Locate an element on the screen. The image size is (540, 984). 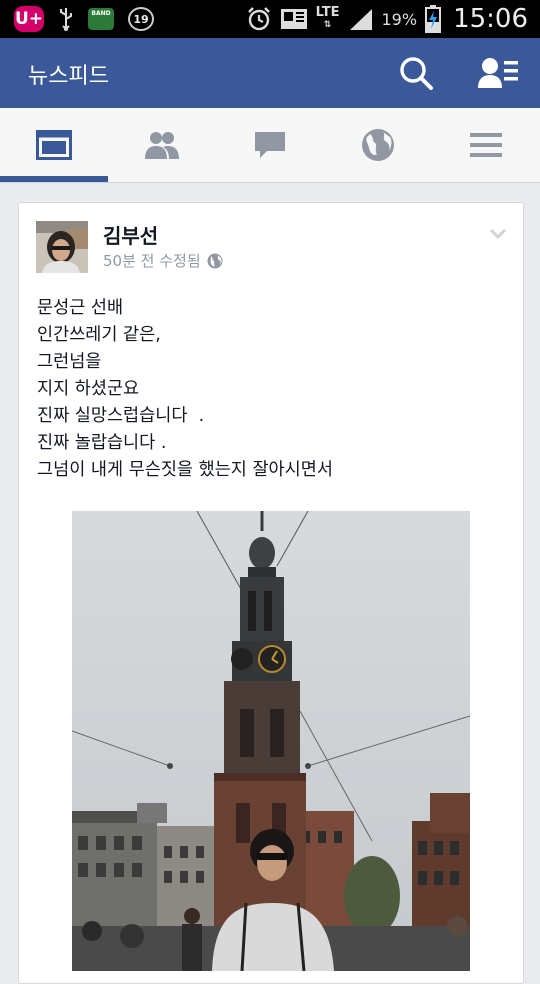
author-name: 김부선 is located at coordinates (130, 234).